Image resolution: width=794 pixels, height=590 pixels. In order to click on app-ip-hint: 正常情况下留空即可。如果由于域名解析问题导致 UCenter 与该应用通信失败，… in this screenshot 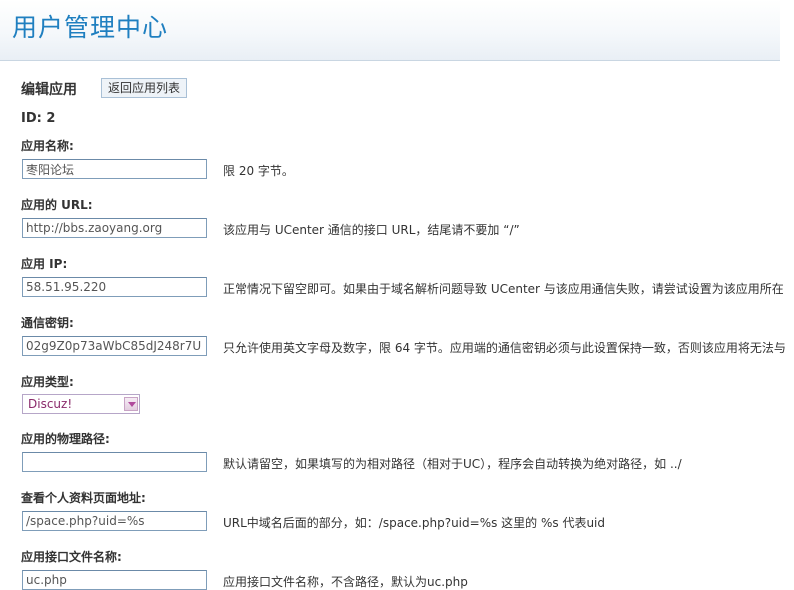, I will do `click(503, 289)`.